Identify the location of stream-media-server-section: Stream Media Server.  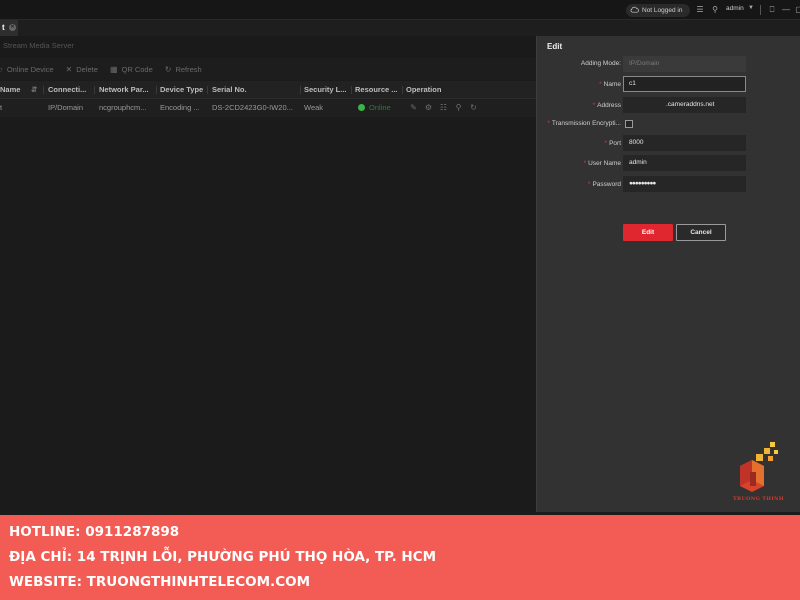
(268, 47).